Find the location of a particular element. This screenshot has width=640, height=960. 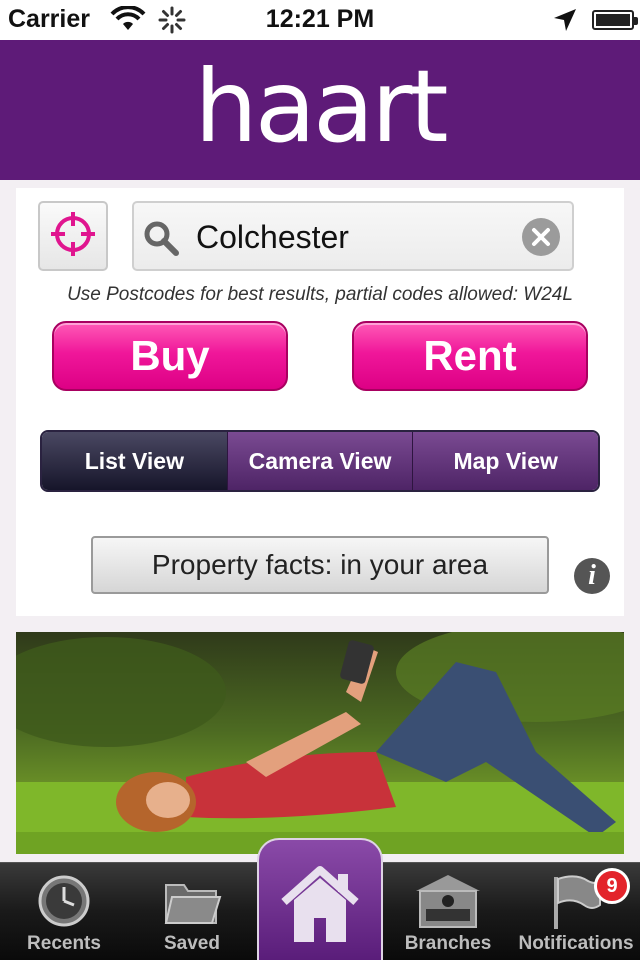

tab-branches: Branches is located at coordinates (448, 911).